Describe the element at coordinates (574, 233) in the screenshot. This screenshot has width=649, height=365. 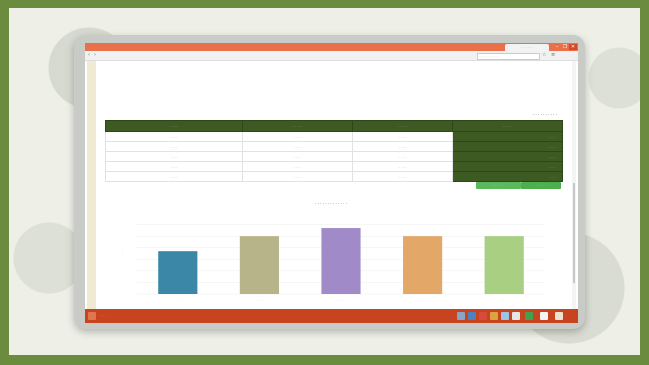
I see `scroll-thumb` at that location.